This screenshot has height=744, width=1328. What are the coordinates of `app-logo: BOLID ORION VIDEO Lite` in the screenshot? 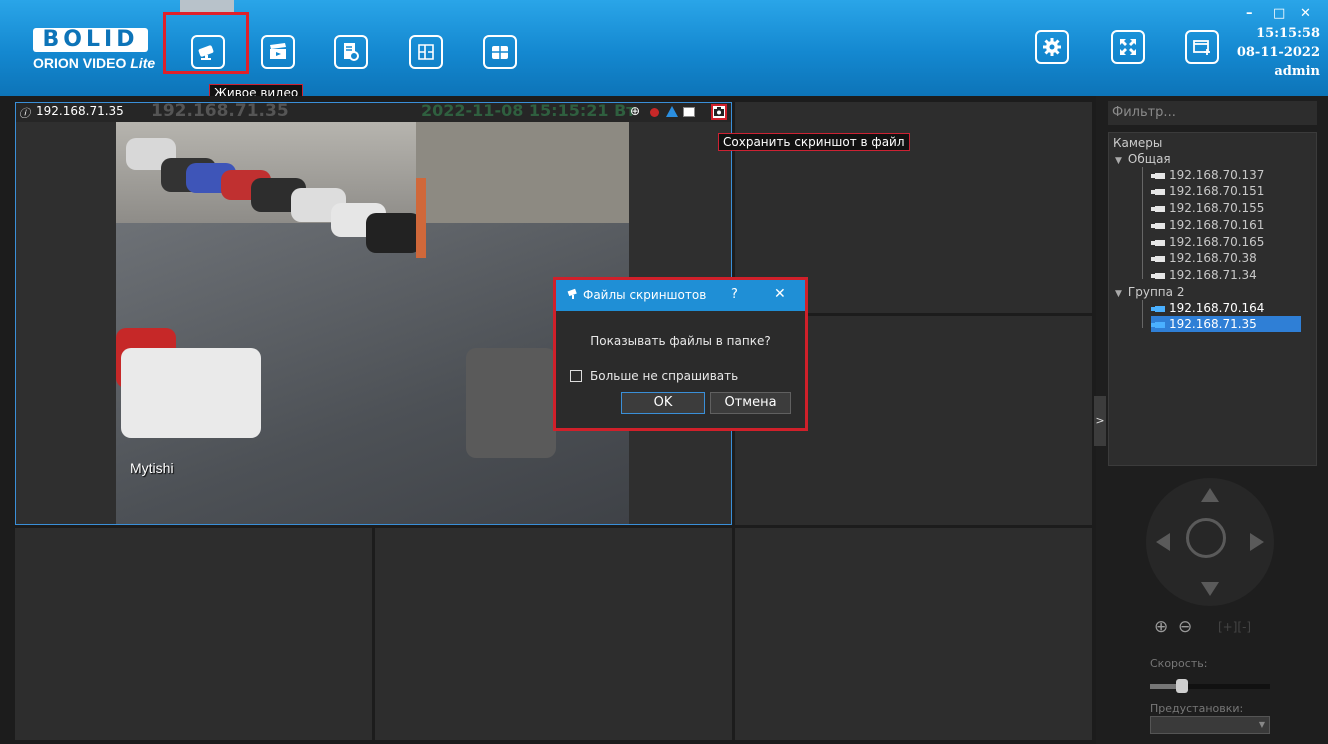 It's located at (94, 50).